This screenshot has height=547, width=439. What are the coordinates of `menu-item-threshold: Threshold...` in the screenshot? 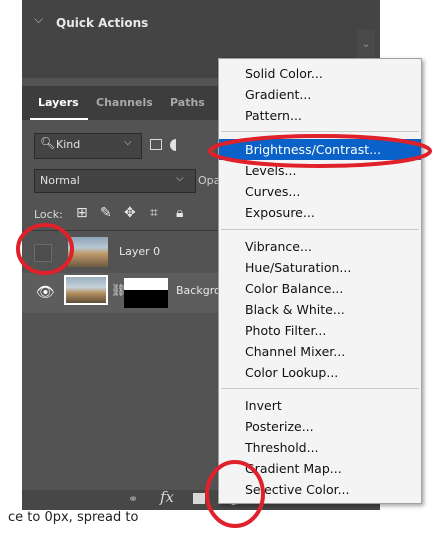 It's located at (282, 447).